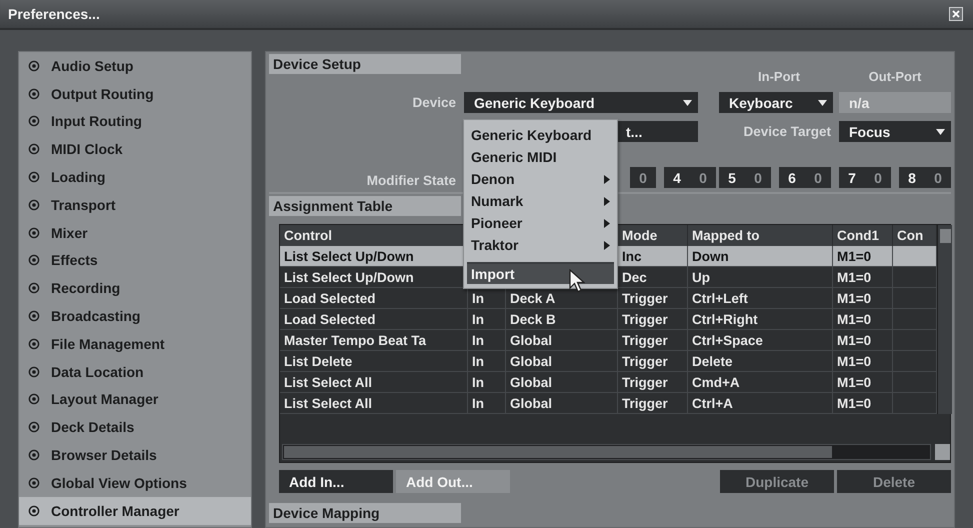 The width and height of the screenshot is (973, 528). I want to click on sidebar-item: Broadcasting, so click(135, 316).